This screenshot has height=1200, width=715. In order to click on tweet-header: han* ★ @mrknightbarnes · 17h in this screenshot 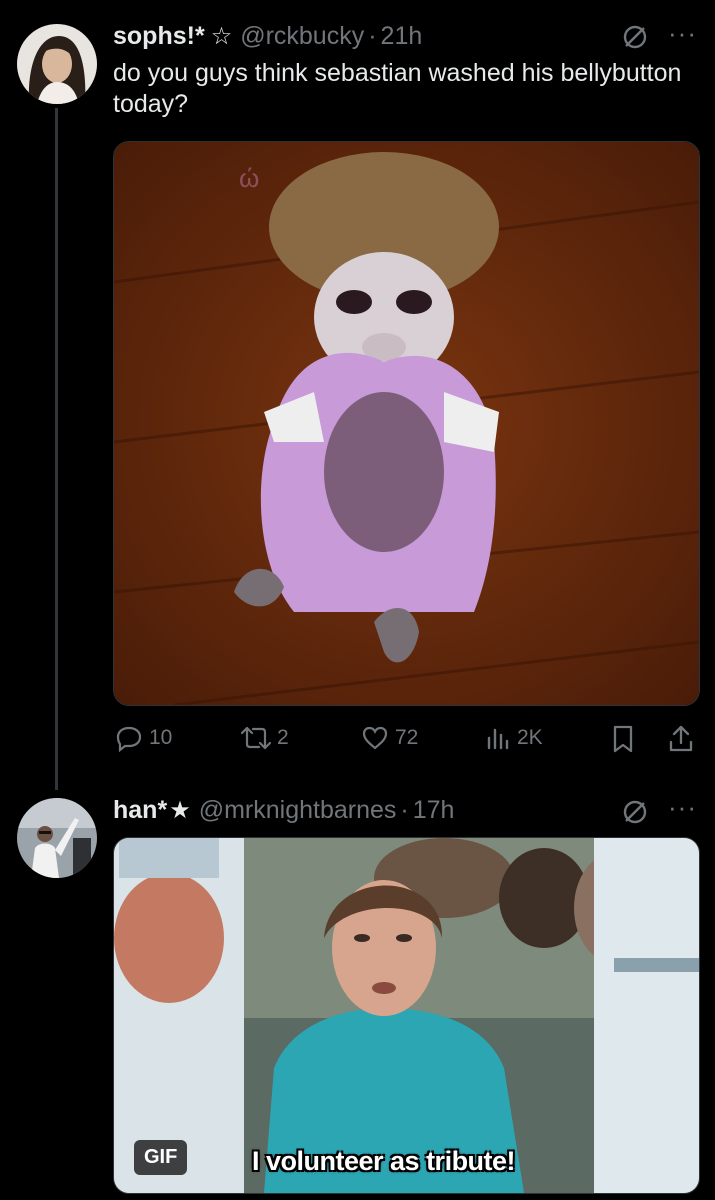, I will do `click(283, 810)`.